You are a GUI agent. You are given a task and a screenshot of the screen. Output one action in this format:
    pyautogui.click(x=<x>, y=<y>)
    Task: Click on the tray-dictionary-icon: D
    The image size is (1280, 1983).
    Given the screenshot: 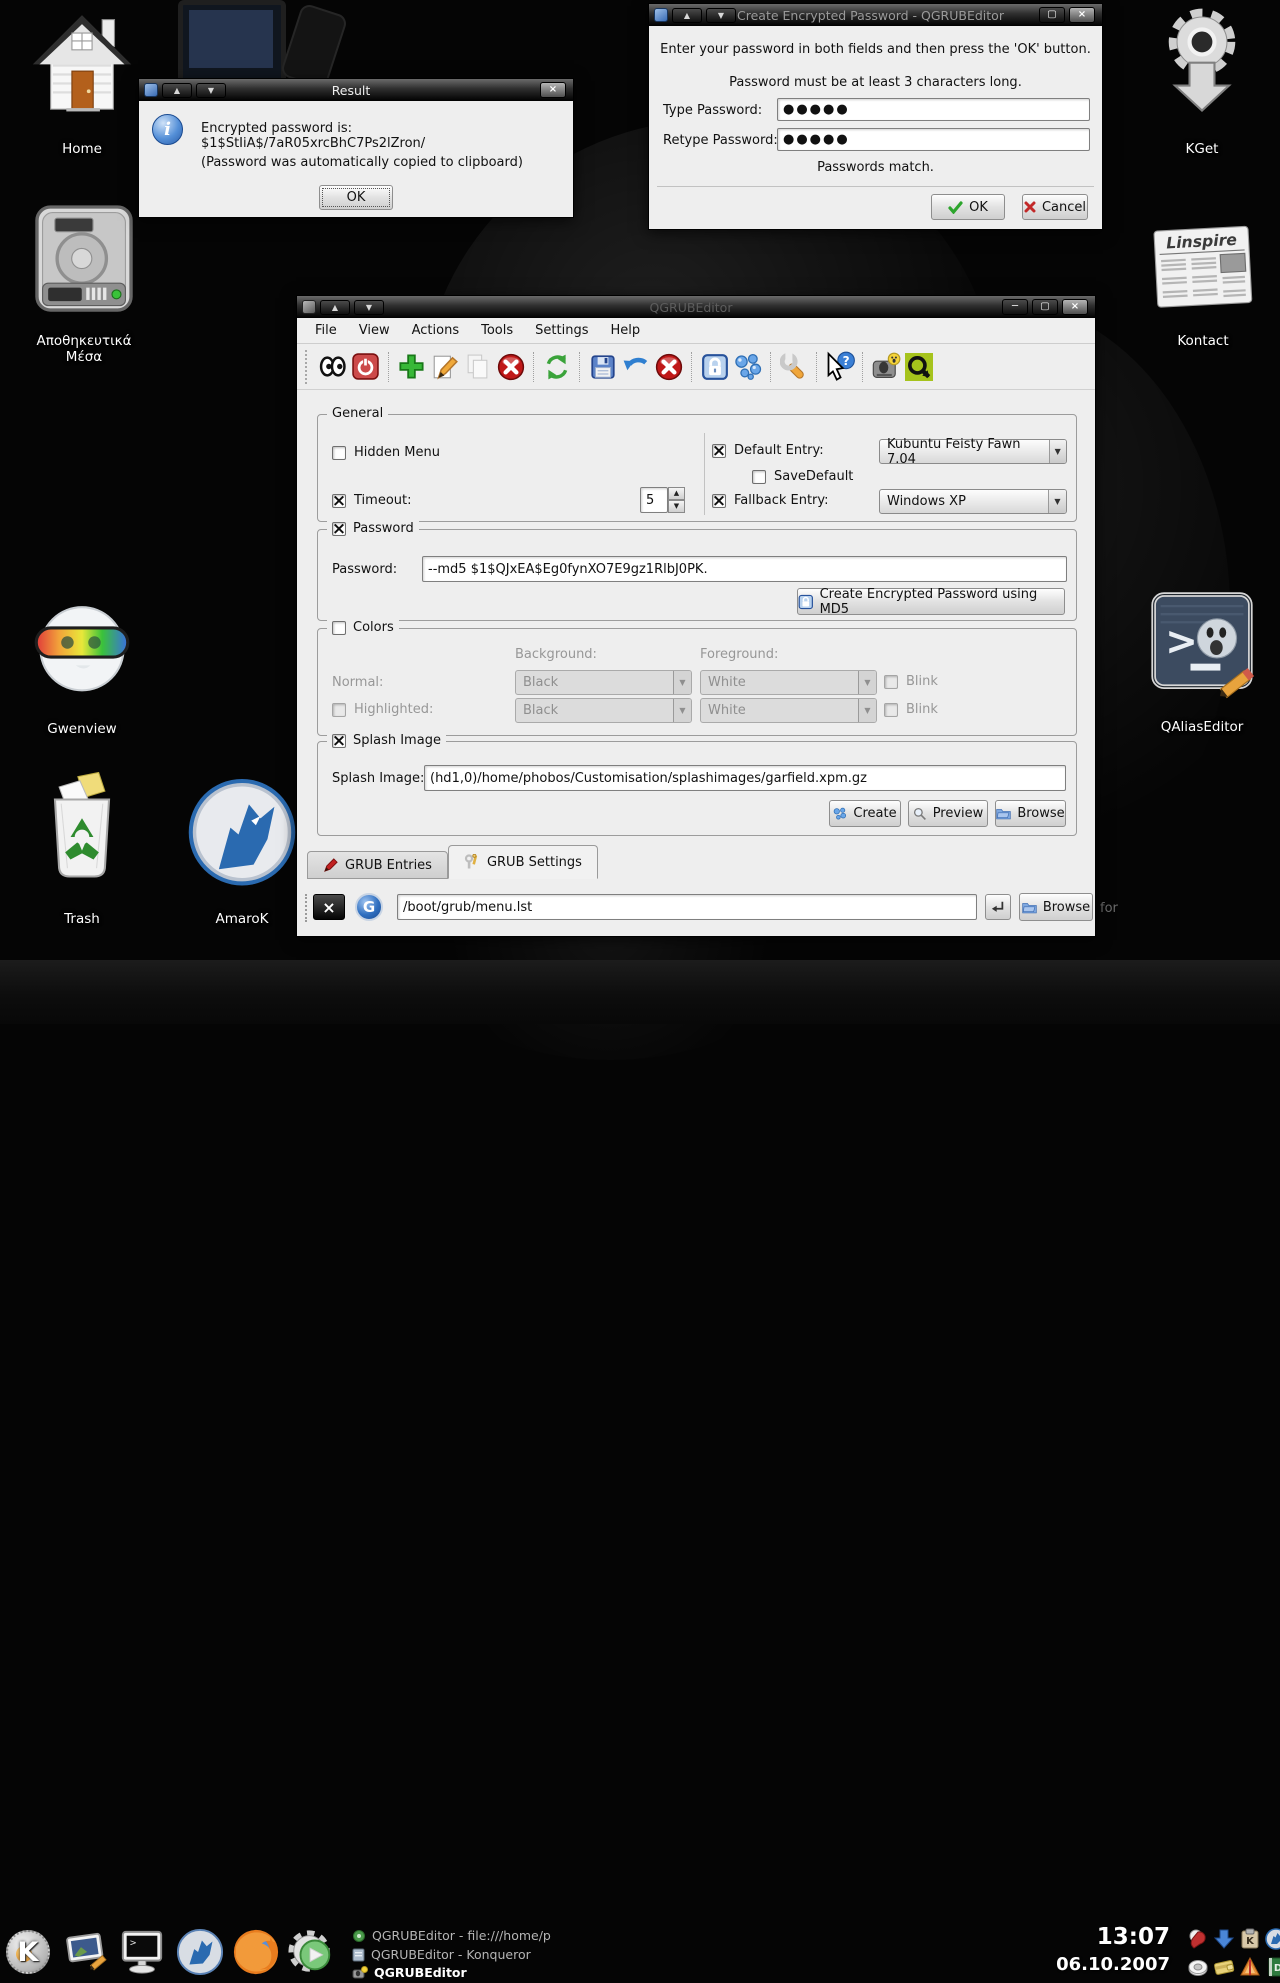 What is the action you would take?
    pyautogui.click(x=1272, y=1966)
    